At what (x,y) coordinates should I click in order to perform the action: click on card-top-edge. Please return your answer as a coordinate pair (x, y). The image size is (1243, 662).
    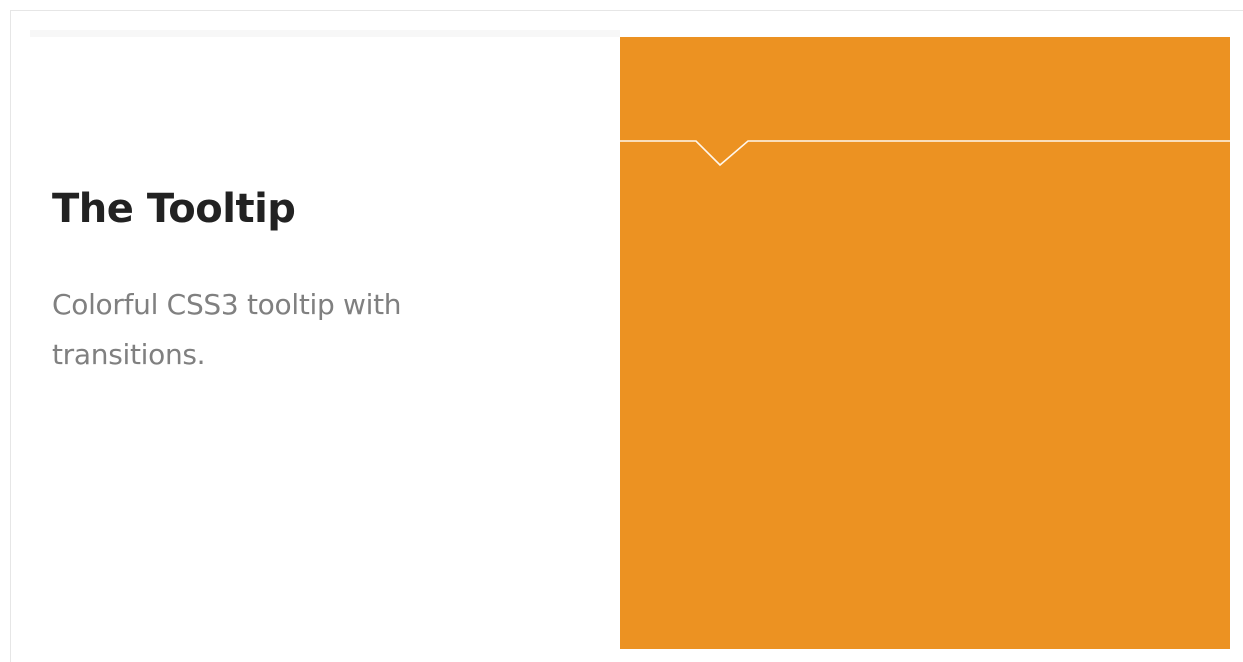
    Looking at the image, I should click on (325, 33).